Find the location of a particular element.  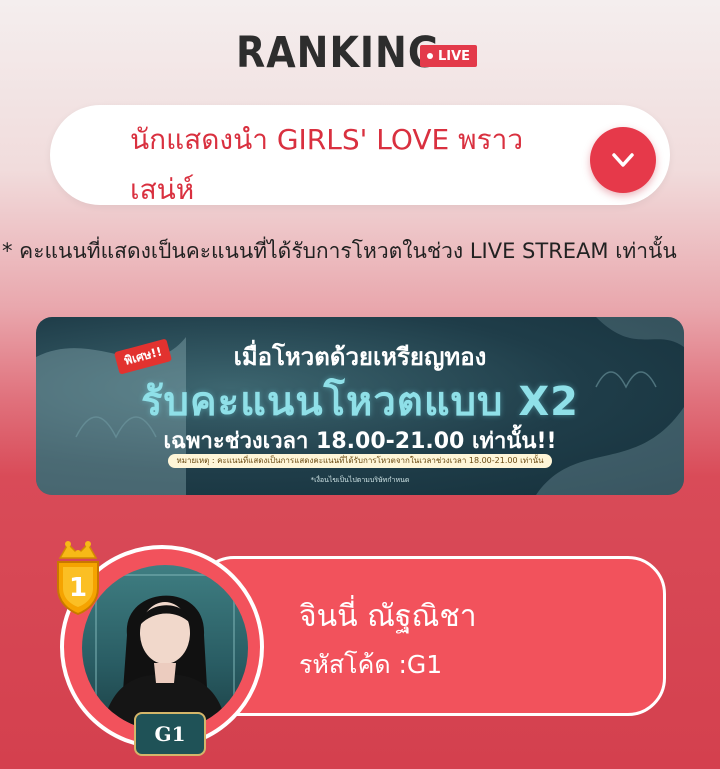

ranking-card: จินนี่ ณัฐณิชา รหัสโค้ด :G1 is located at coordinates (431, 636).